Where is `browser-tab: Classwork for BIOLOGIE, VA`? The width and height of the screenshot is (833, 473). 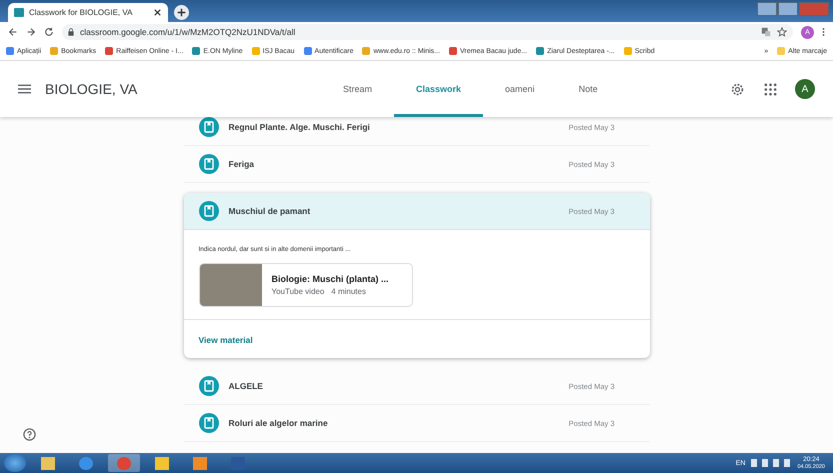 browser-tab: Classwork for BIOLOGIE, VA is located at coordinates (88, 12).